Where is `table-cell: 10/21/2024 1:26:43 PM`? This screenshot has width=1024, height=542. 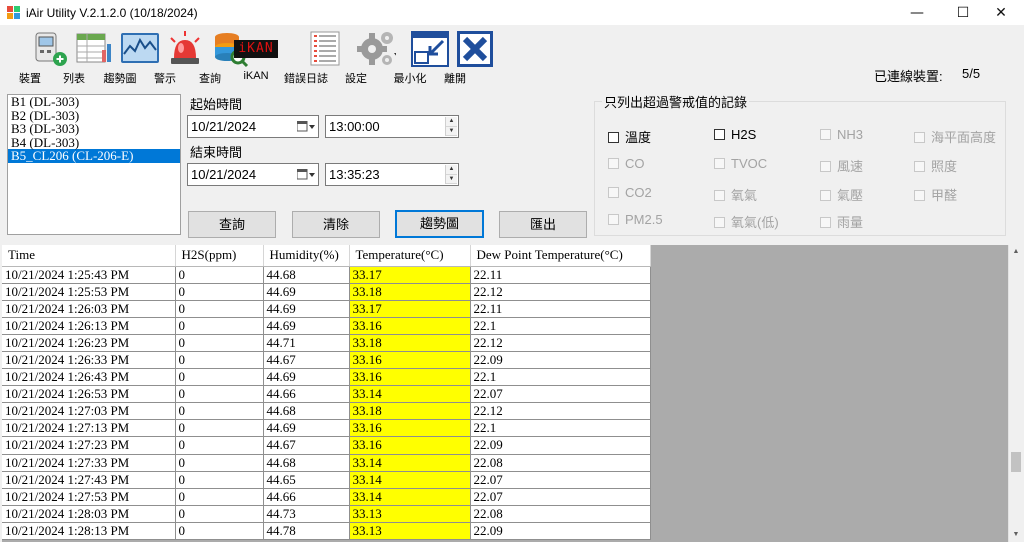 table-cell: 10/21/2024 1:26:43 PM is located at coordinates (89, 377).